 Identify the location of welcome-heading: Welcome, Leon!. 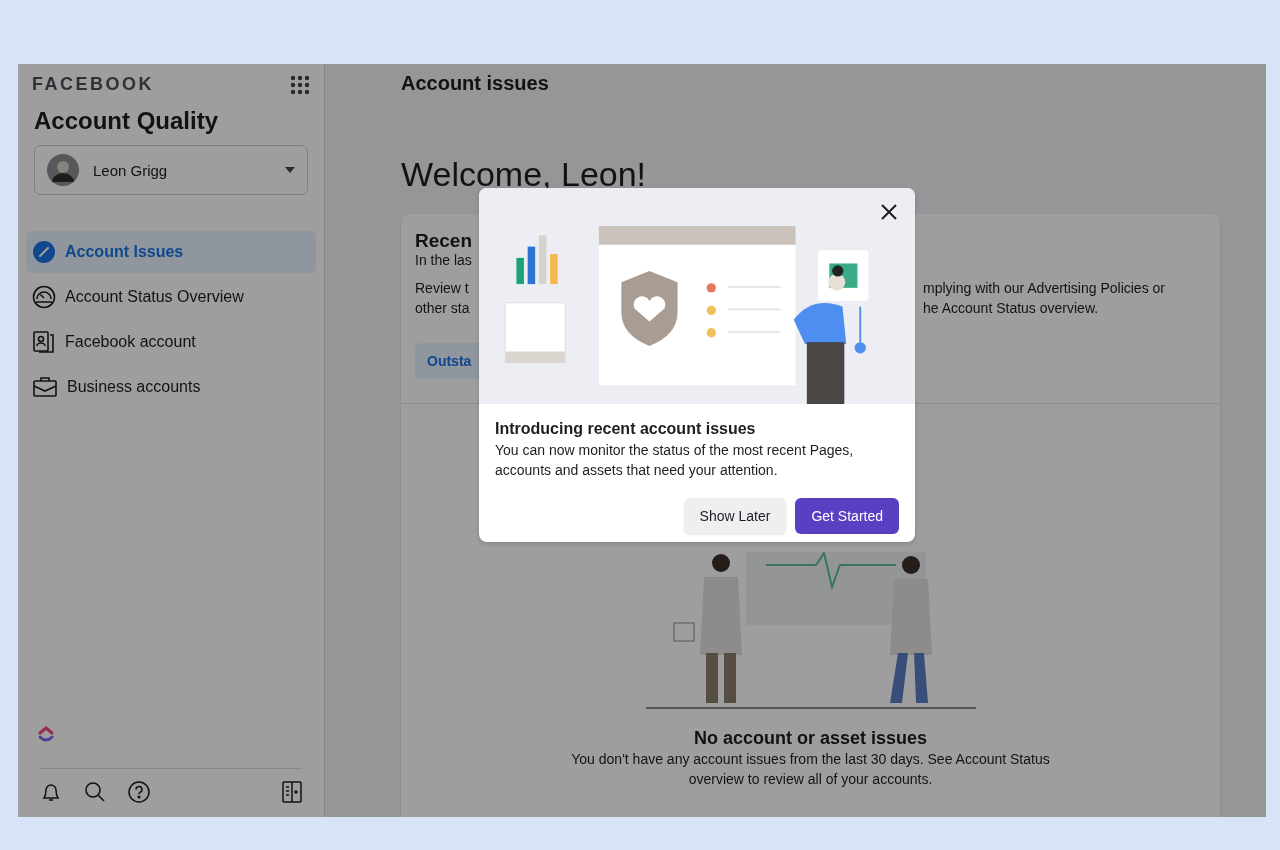
(524, 174).